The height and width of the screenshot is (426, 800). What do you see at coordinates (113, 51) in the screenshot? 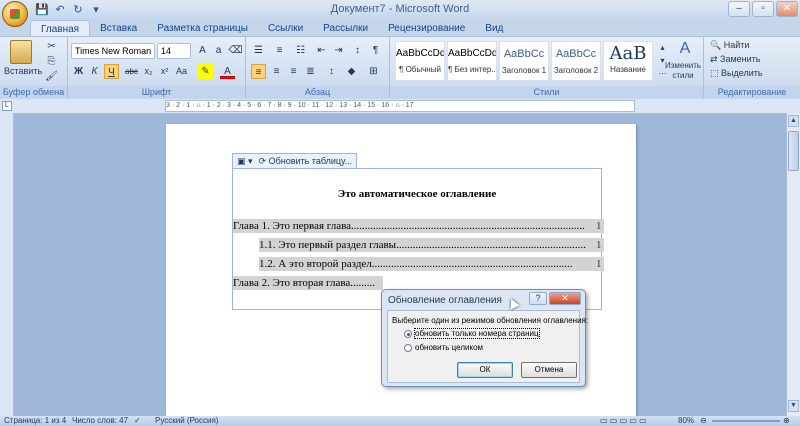
I see `font-name-select: Times New Roman` at bounding box center [113, 51].